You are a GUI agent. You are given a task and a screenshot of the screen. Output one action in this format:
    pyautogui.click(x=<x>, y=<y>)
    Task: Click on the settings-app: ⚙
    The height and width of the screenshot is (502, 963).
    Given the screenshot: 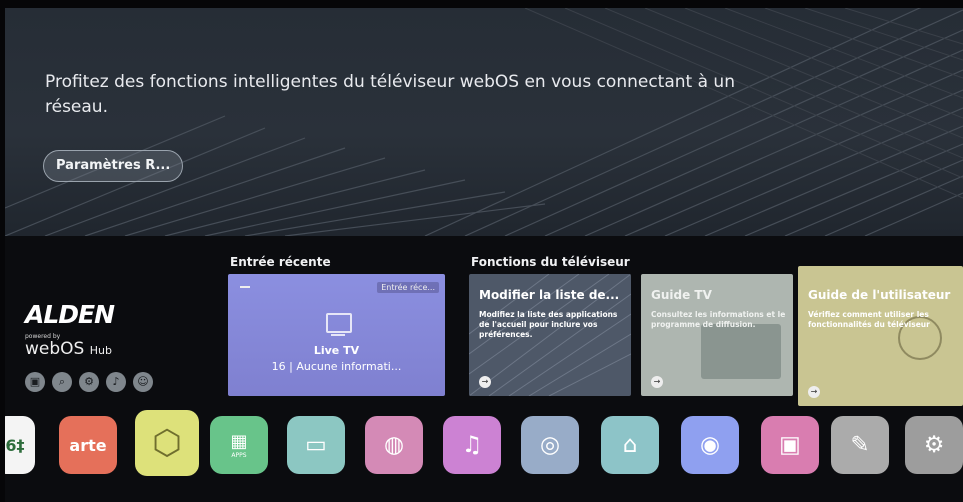 What is the action you would take?
    pyautogui.click(x=934, y=445)
    